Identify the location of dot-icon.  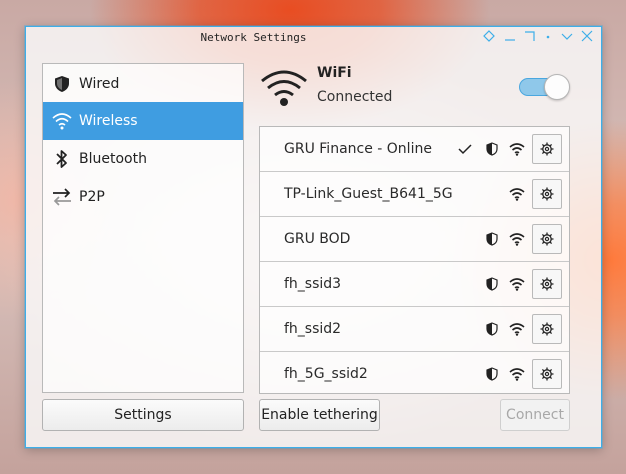
(548, 38).